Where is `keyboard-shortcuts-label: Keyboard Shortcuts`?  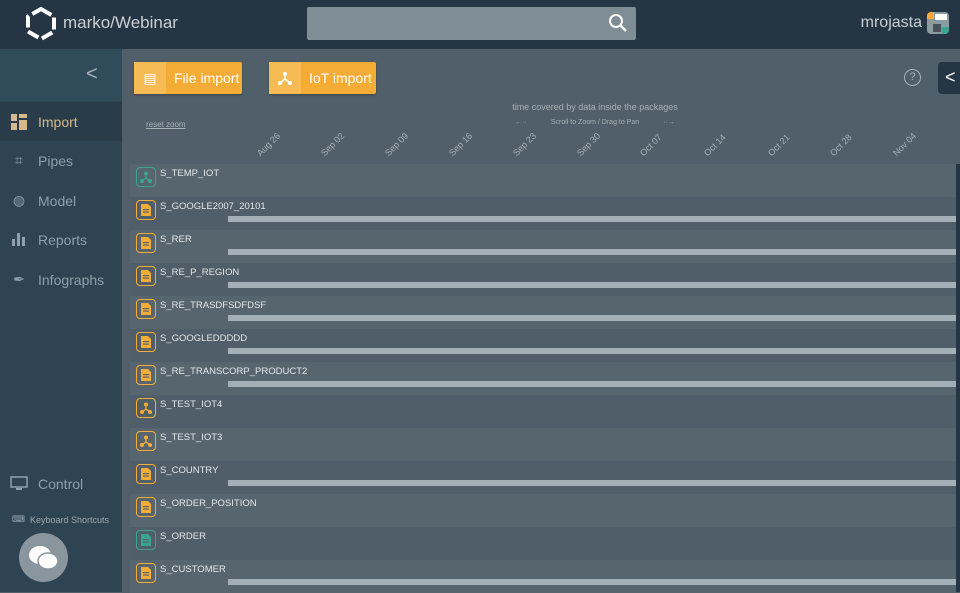
keyboard-shortcuts-label: Keyboard Shortcuts is located at coordinates (70, 519).